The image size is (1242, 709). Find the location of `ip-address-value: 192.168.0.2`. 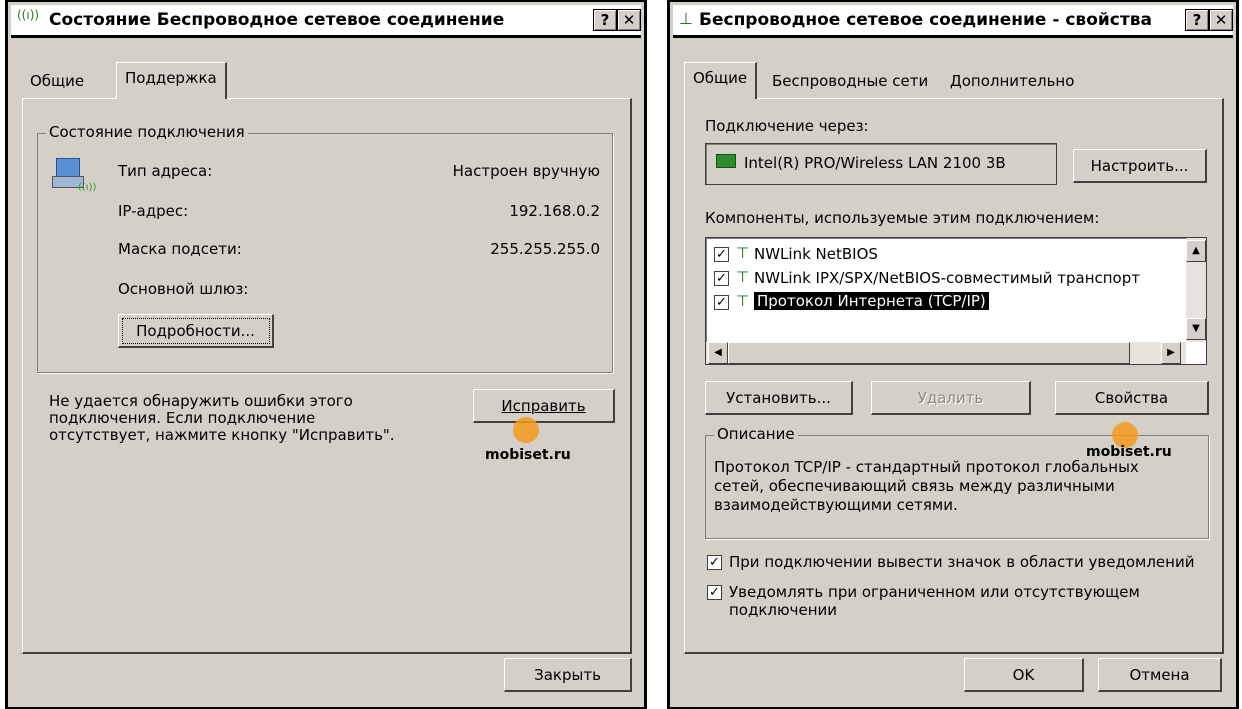

ip-address-value: 192.168.0.2 is located at coordinates (554, 211).